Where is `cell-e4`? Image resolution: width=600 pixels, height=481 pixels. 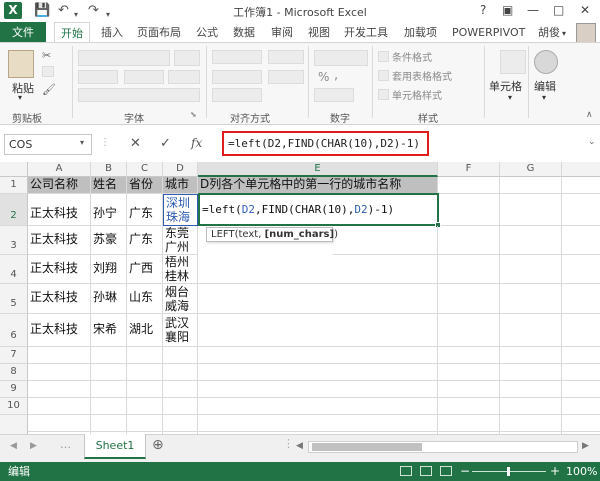 cell-e4 is located at coordinates (318, 269).